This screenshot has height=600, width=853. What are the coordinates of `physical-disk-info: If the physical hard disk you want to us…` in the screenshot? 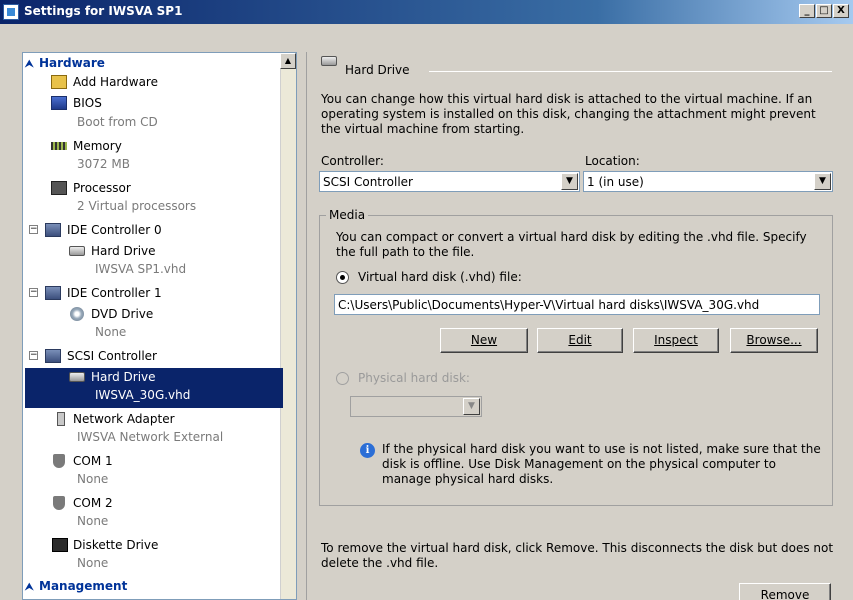 It's located at (601, 464).